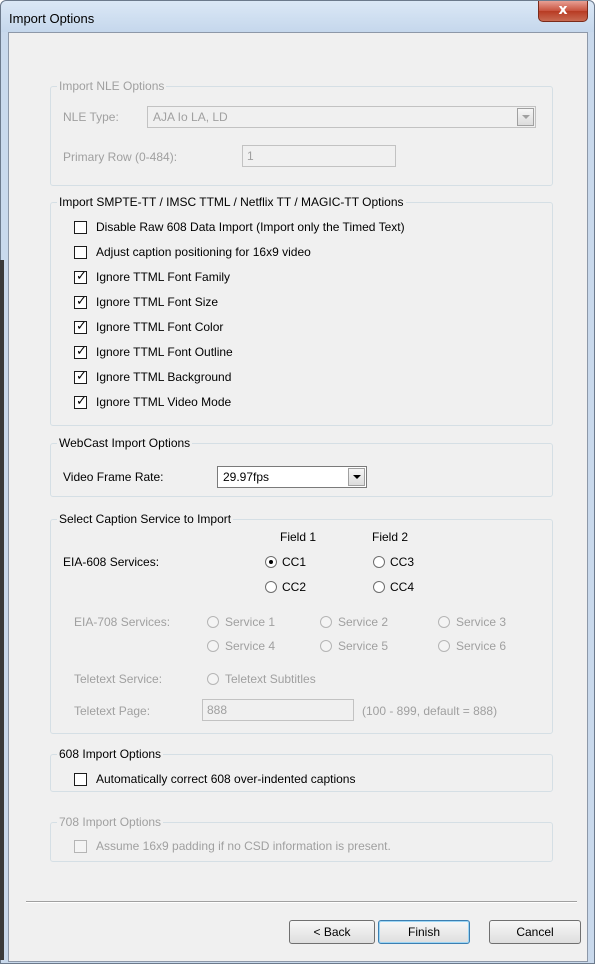 Image resolution: width=595 pixels, height=964 pixels. What do you see at coordinates (246, 477) in the screenshot?
I see `frame-rate-value: 29.97fps` at bounding box center [246, 477].